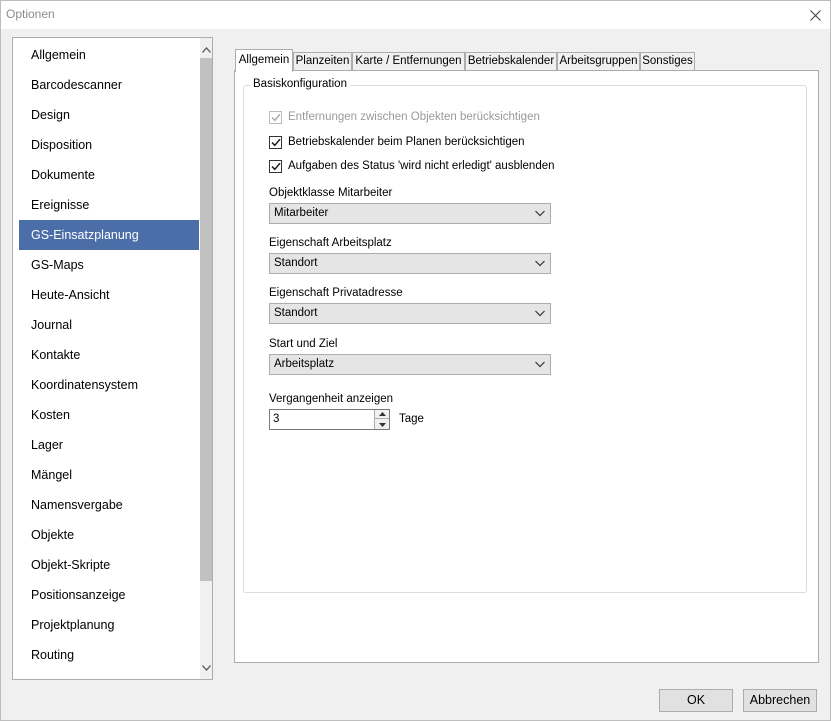 This screenshot has width=831, height=721. I want to click on nav-item-kosten: Kosten, so click(109, 415).